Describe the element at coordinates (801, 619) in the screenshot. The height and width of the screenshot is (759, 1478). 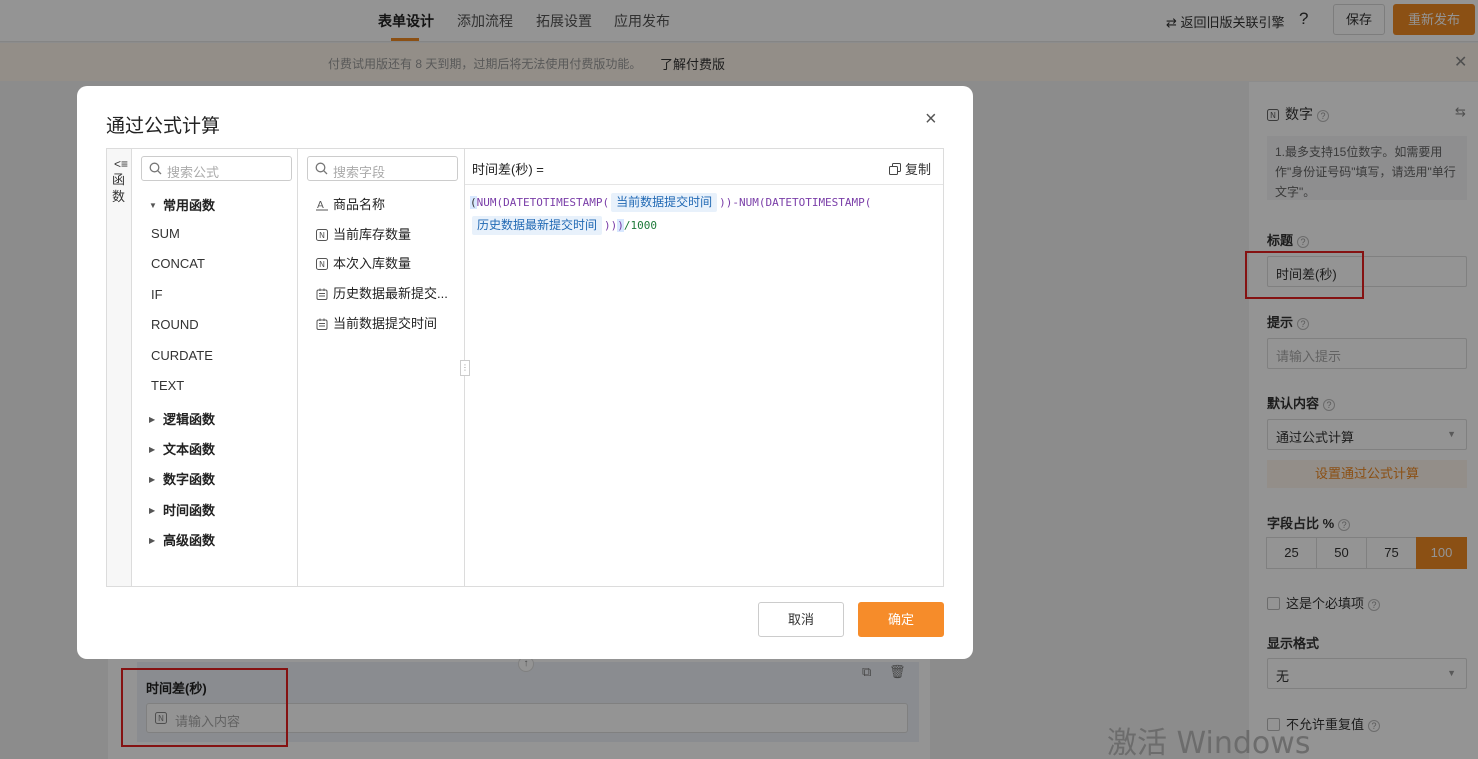
I see `cancel-button: 取消` at that location.